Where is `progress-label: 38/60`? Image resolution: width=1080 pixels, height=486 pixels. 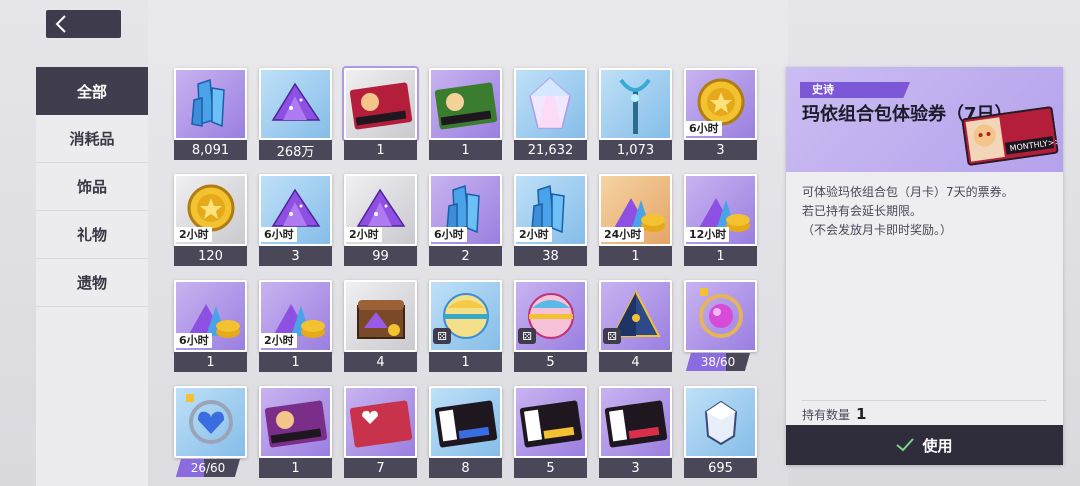 progress-label: 38/60 is located at coordinates (718, 362).